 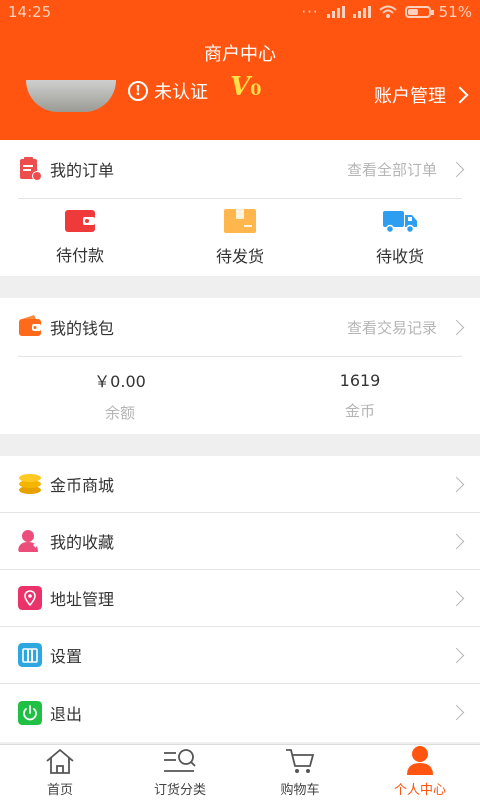 I want to click on view-transactions-link: 查看交易记录, so click(x=392, y=327).